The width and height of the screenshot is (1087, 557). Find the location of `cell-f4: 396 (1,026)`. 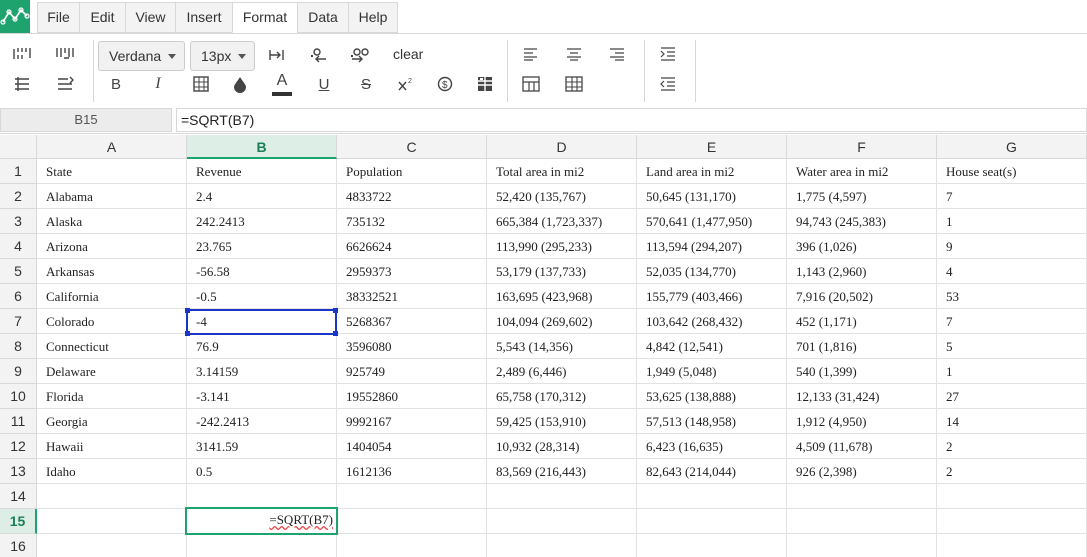

cell-f4: 396 (1,026) is located at coordinates (862, 246).